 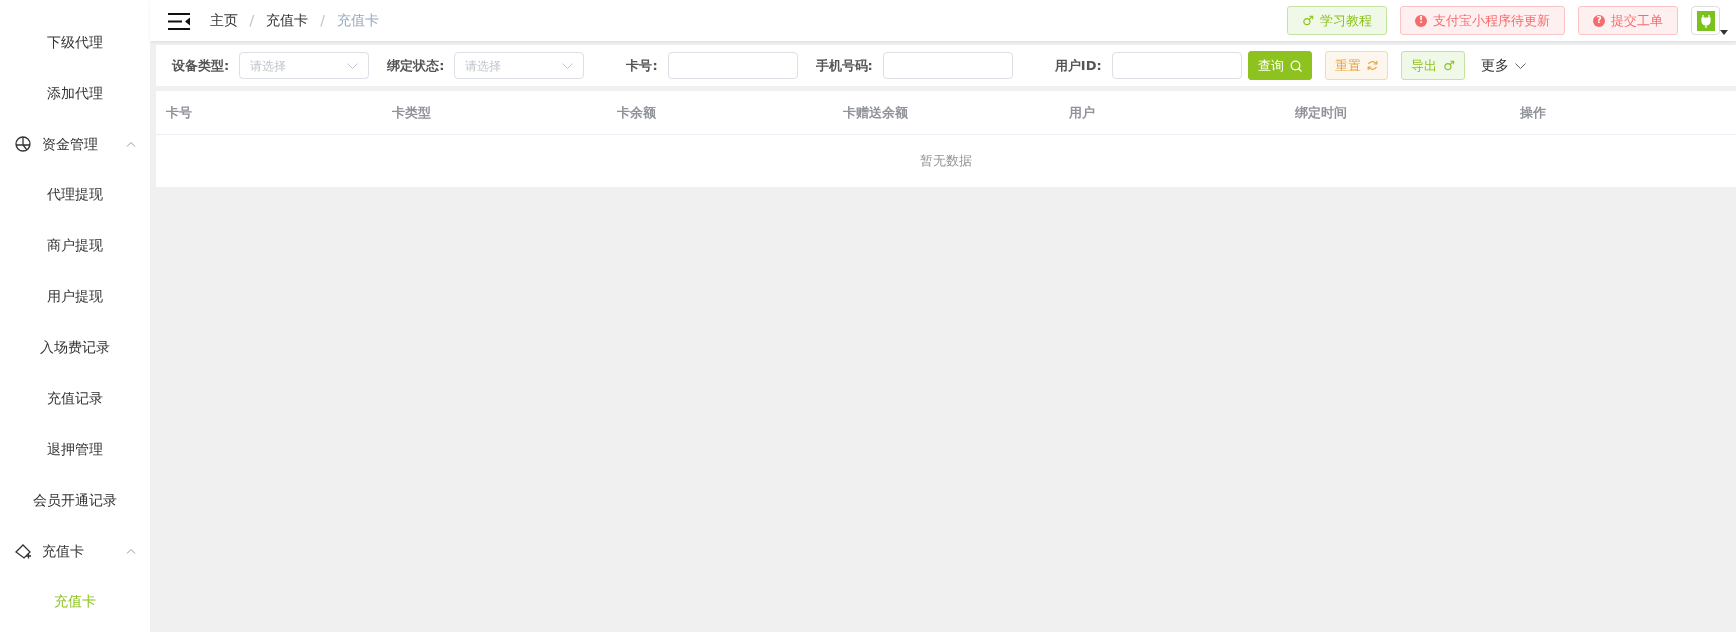 What do you see at coordinates (75, 42) in the screenshot?
I see `sidebar-item: 下级代理` at bounding box center [75, 42].